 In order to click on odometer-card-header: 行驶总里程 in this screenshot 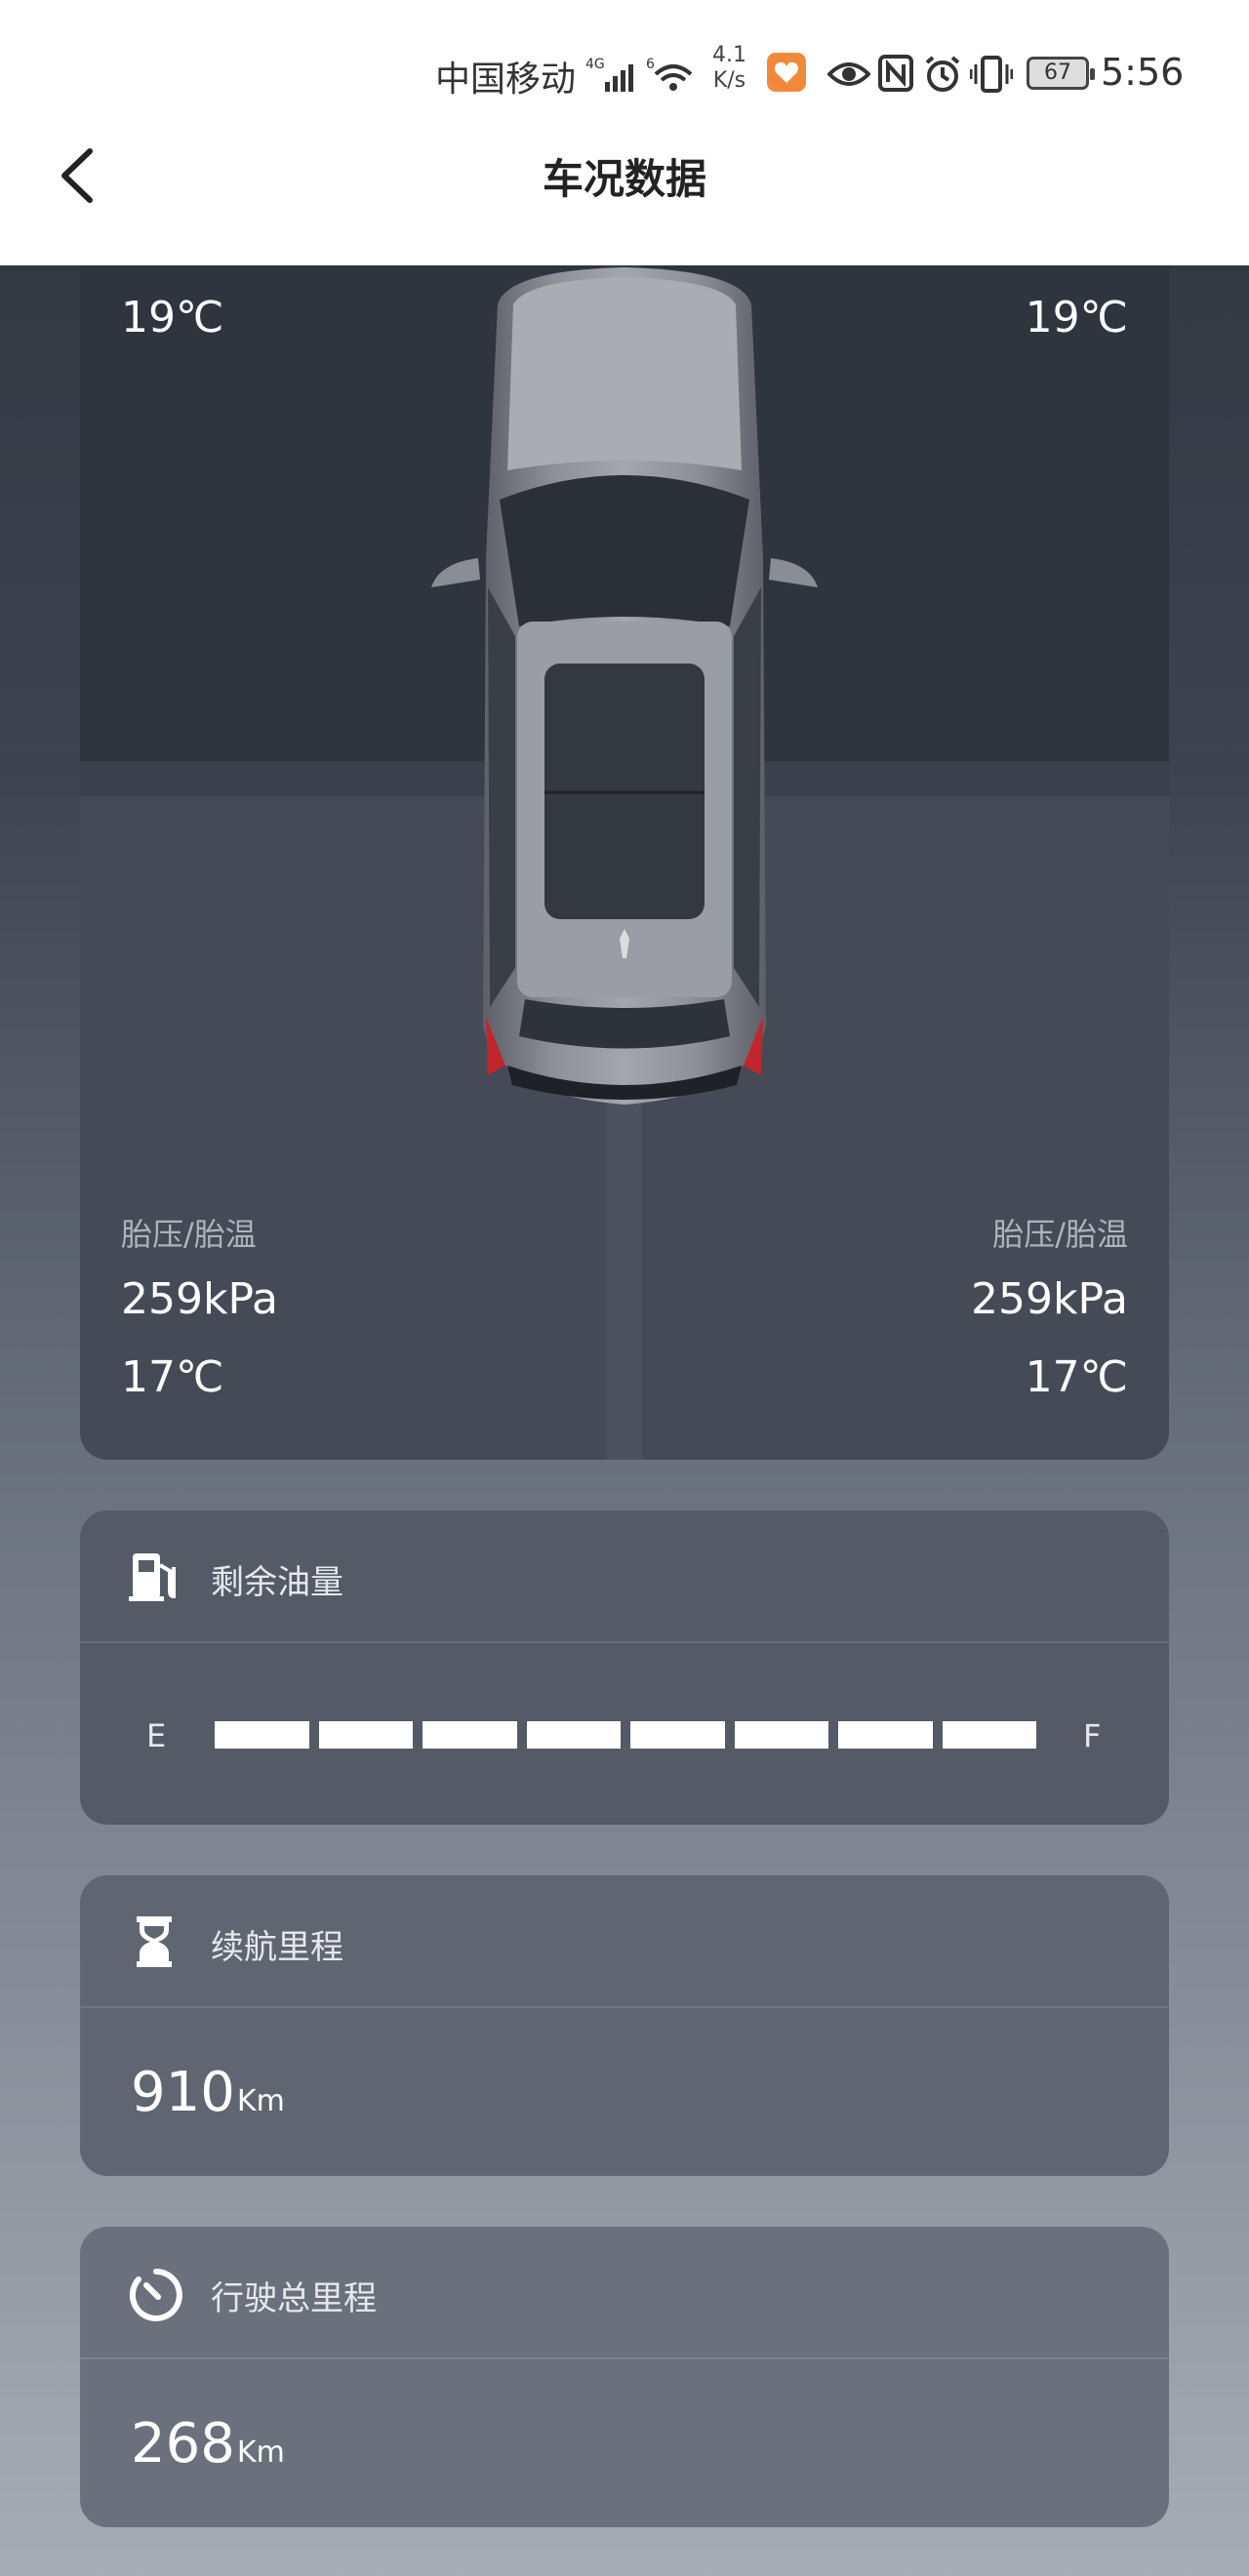, I will do `click(624, 2293)`.